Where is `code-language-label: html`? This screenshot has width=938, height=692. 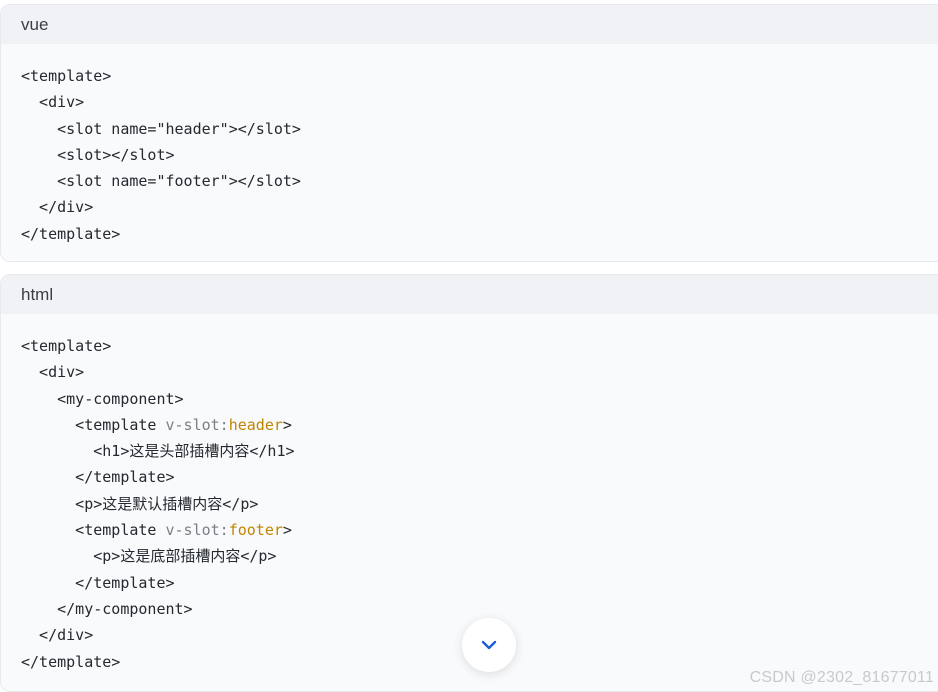 code-language-label: html is located at coordinates (469, 294).